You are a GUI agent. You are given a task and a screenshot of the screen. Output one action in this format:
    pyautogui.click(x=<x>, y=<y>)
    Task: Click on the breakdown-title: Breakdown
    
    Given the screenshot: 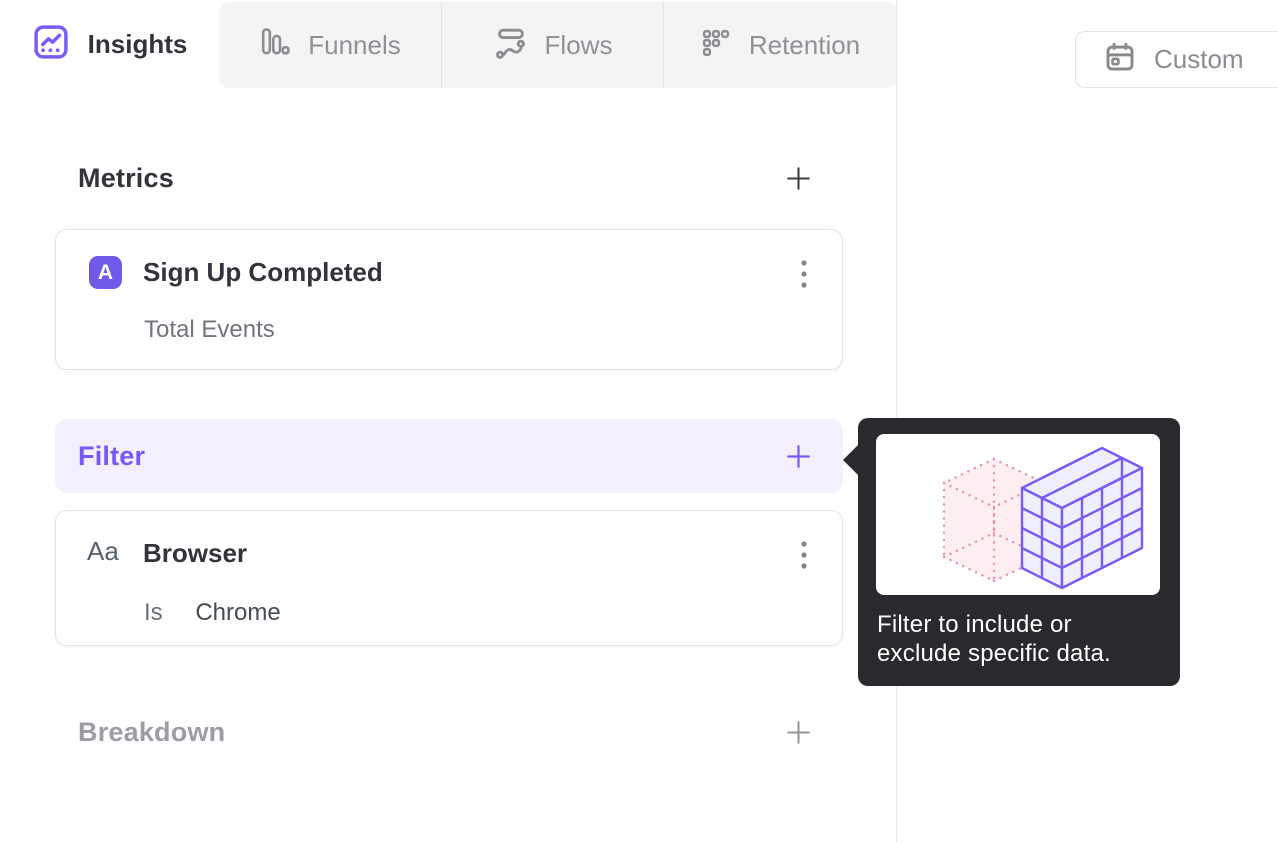 What is the action you would take?
    pyautogui.click(x=152, y=731)
    